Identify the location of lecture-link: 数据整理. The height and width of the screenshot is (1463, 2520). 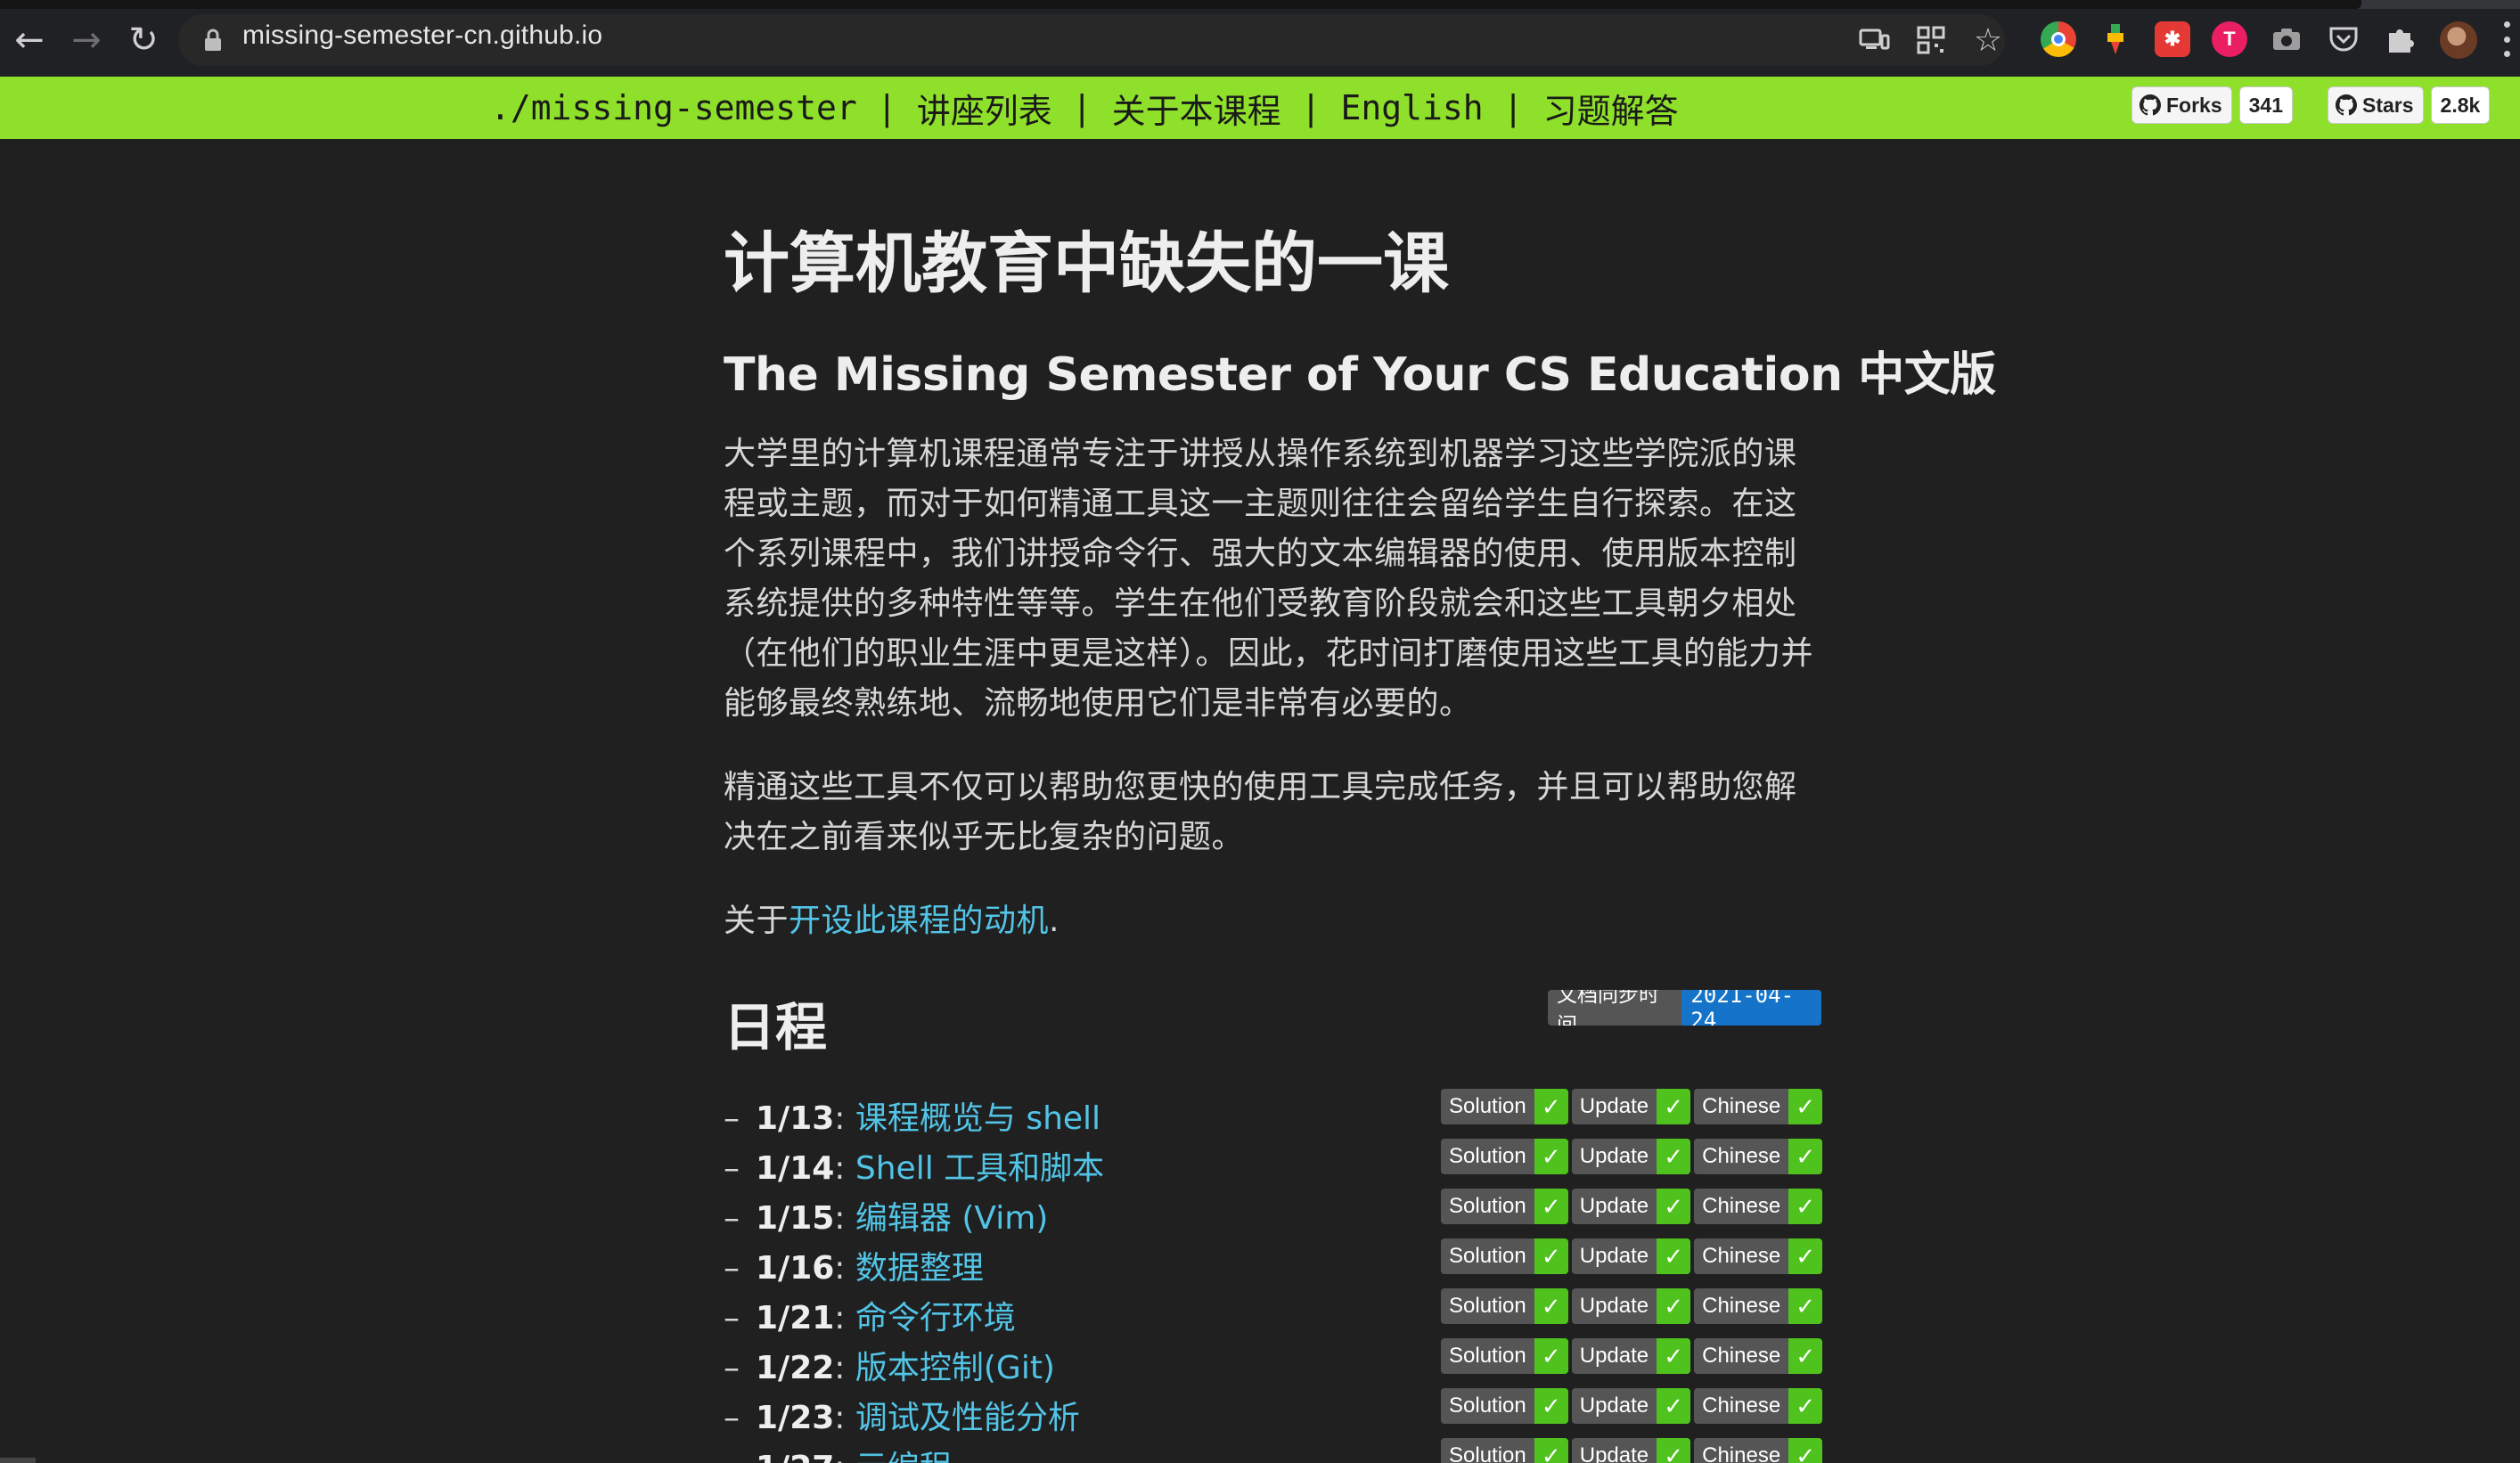
(920, 1268).